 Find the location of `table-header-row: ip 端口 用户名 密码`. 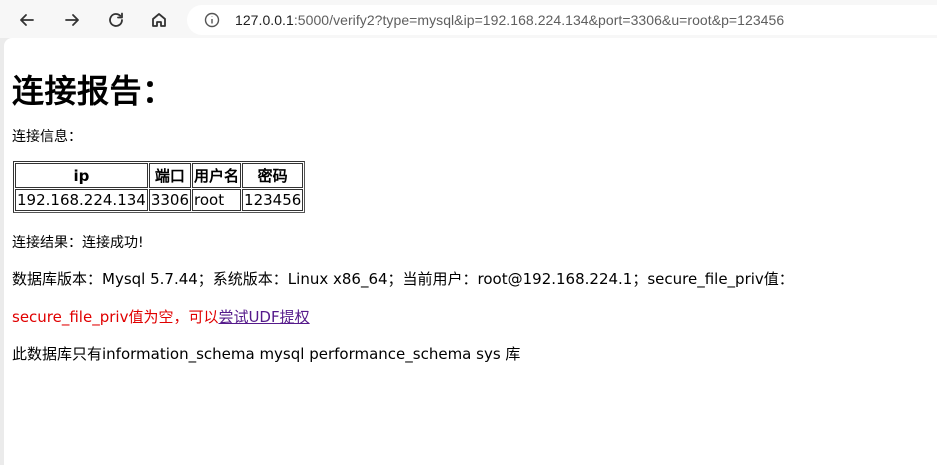

table-header-row: ip 端口 用户名 密码 is located at coordinates (159, 175).